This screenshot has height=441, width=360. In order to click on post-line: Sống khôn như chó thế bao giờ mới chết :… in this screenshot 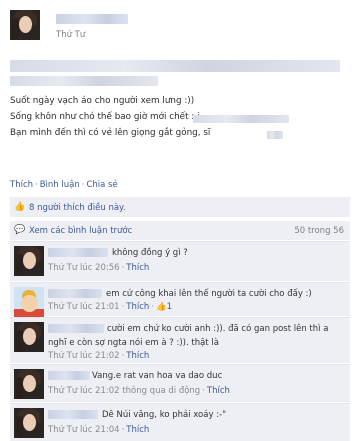, I will do `click(105, 117)`.